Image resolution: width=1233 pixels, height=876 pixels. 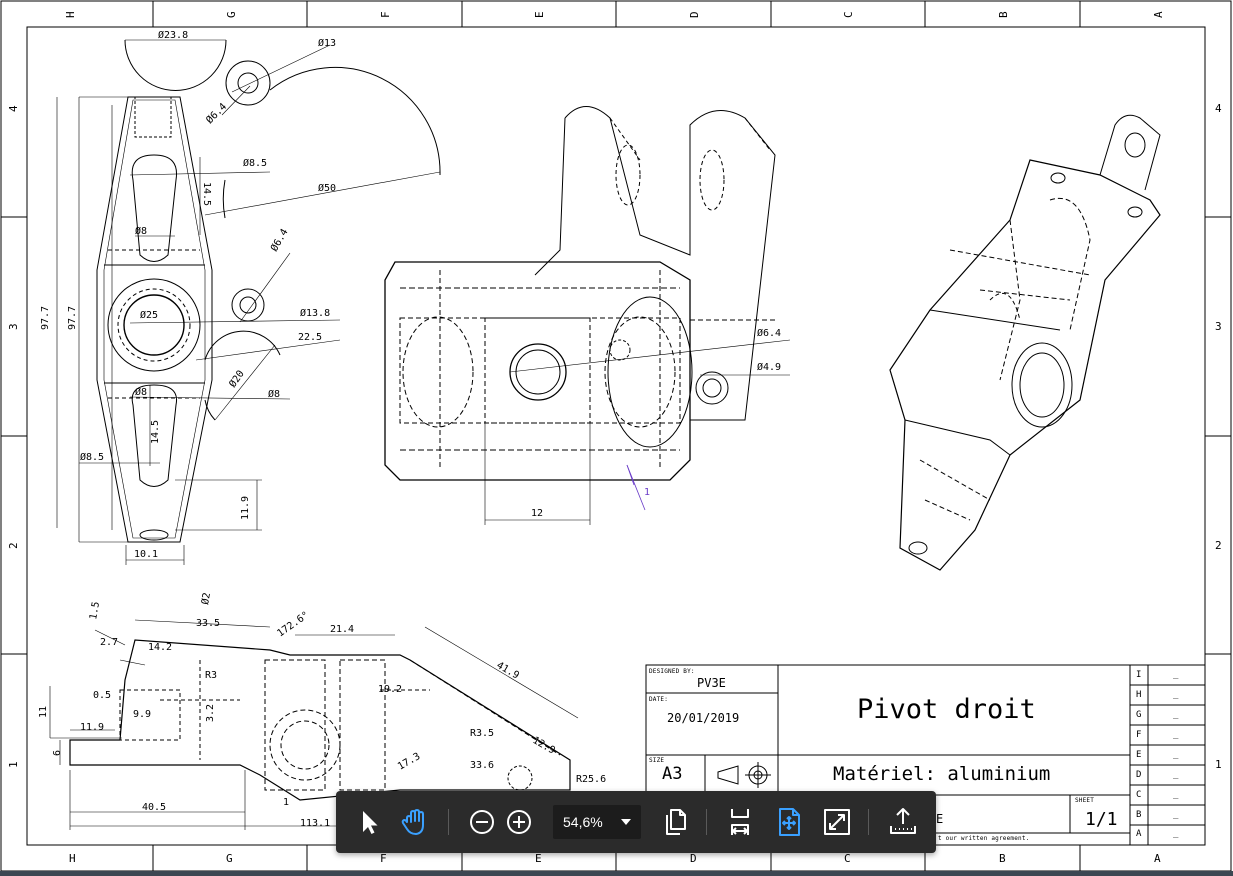 I want to click on zoom-out-button, so click(x=482, y=822).